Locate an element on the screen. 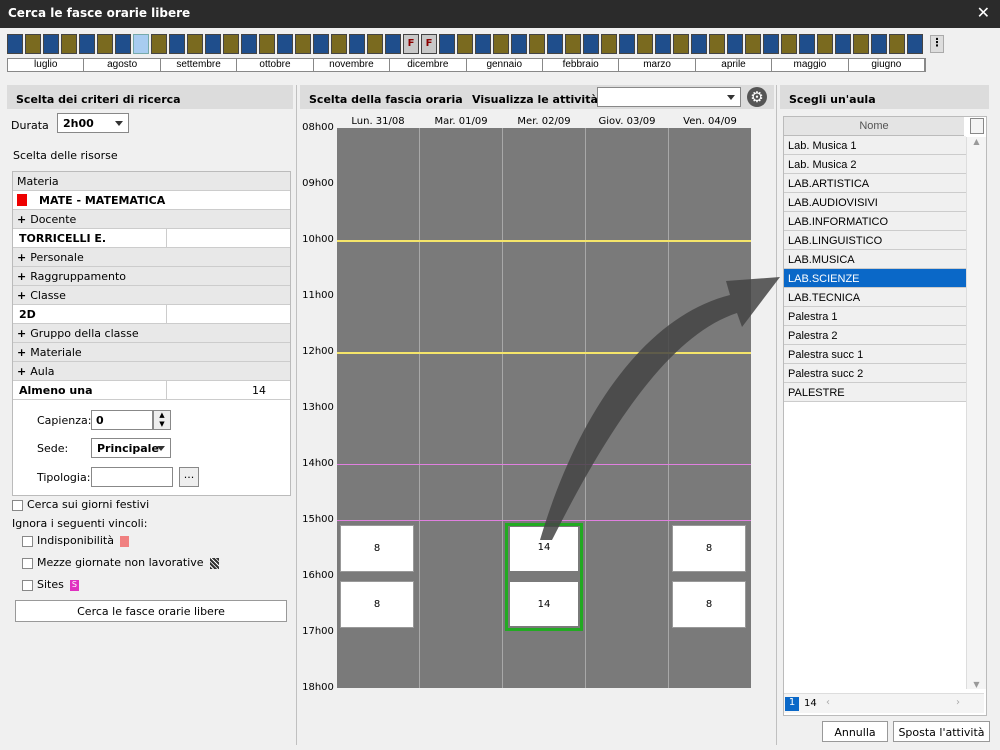  classe-value-row: 2D is located at coordinates (151, 314).